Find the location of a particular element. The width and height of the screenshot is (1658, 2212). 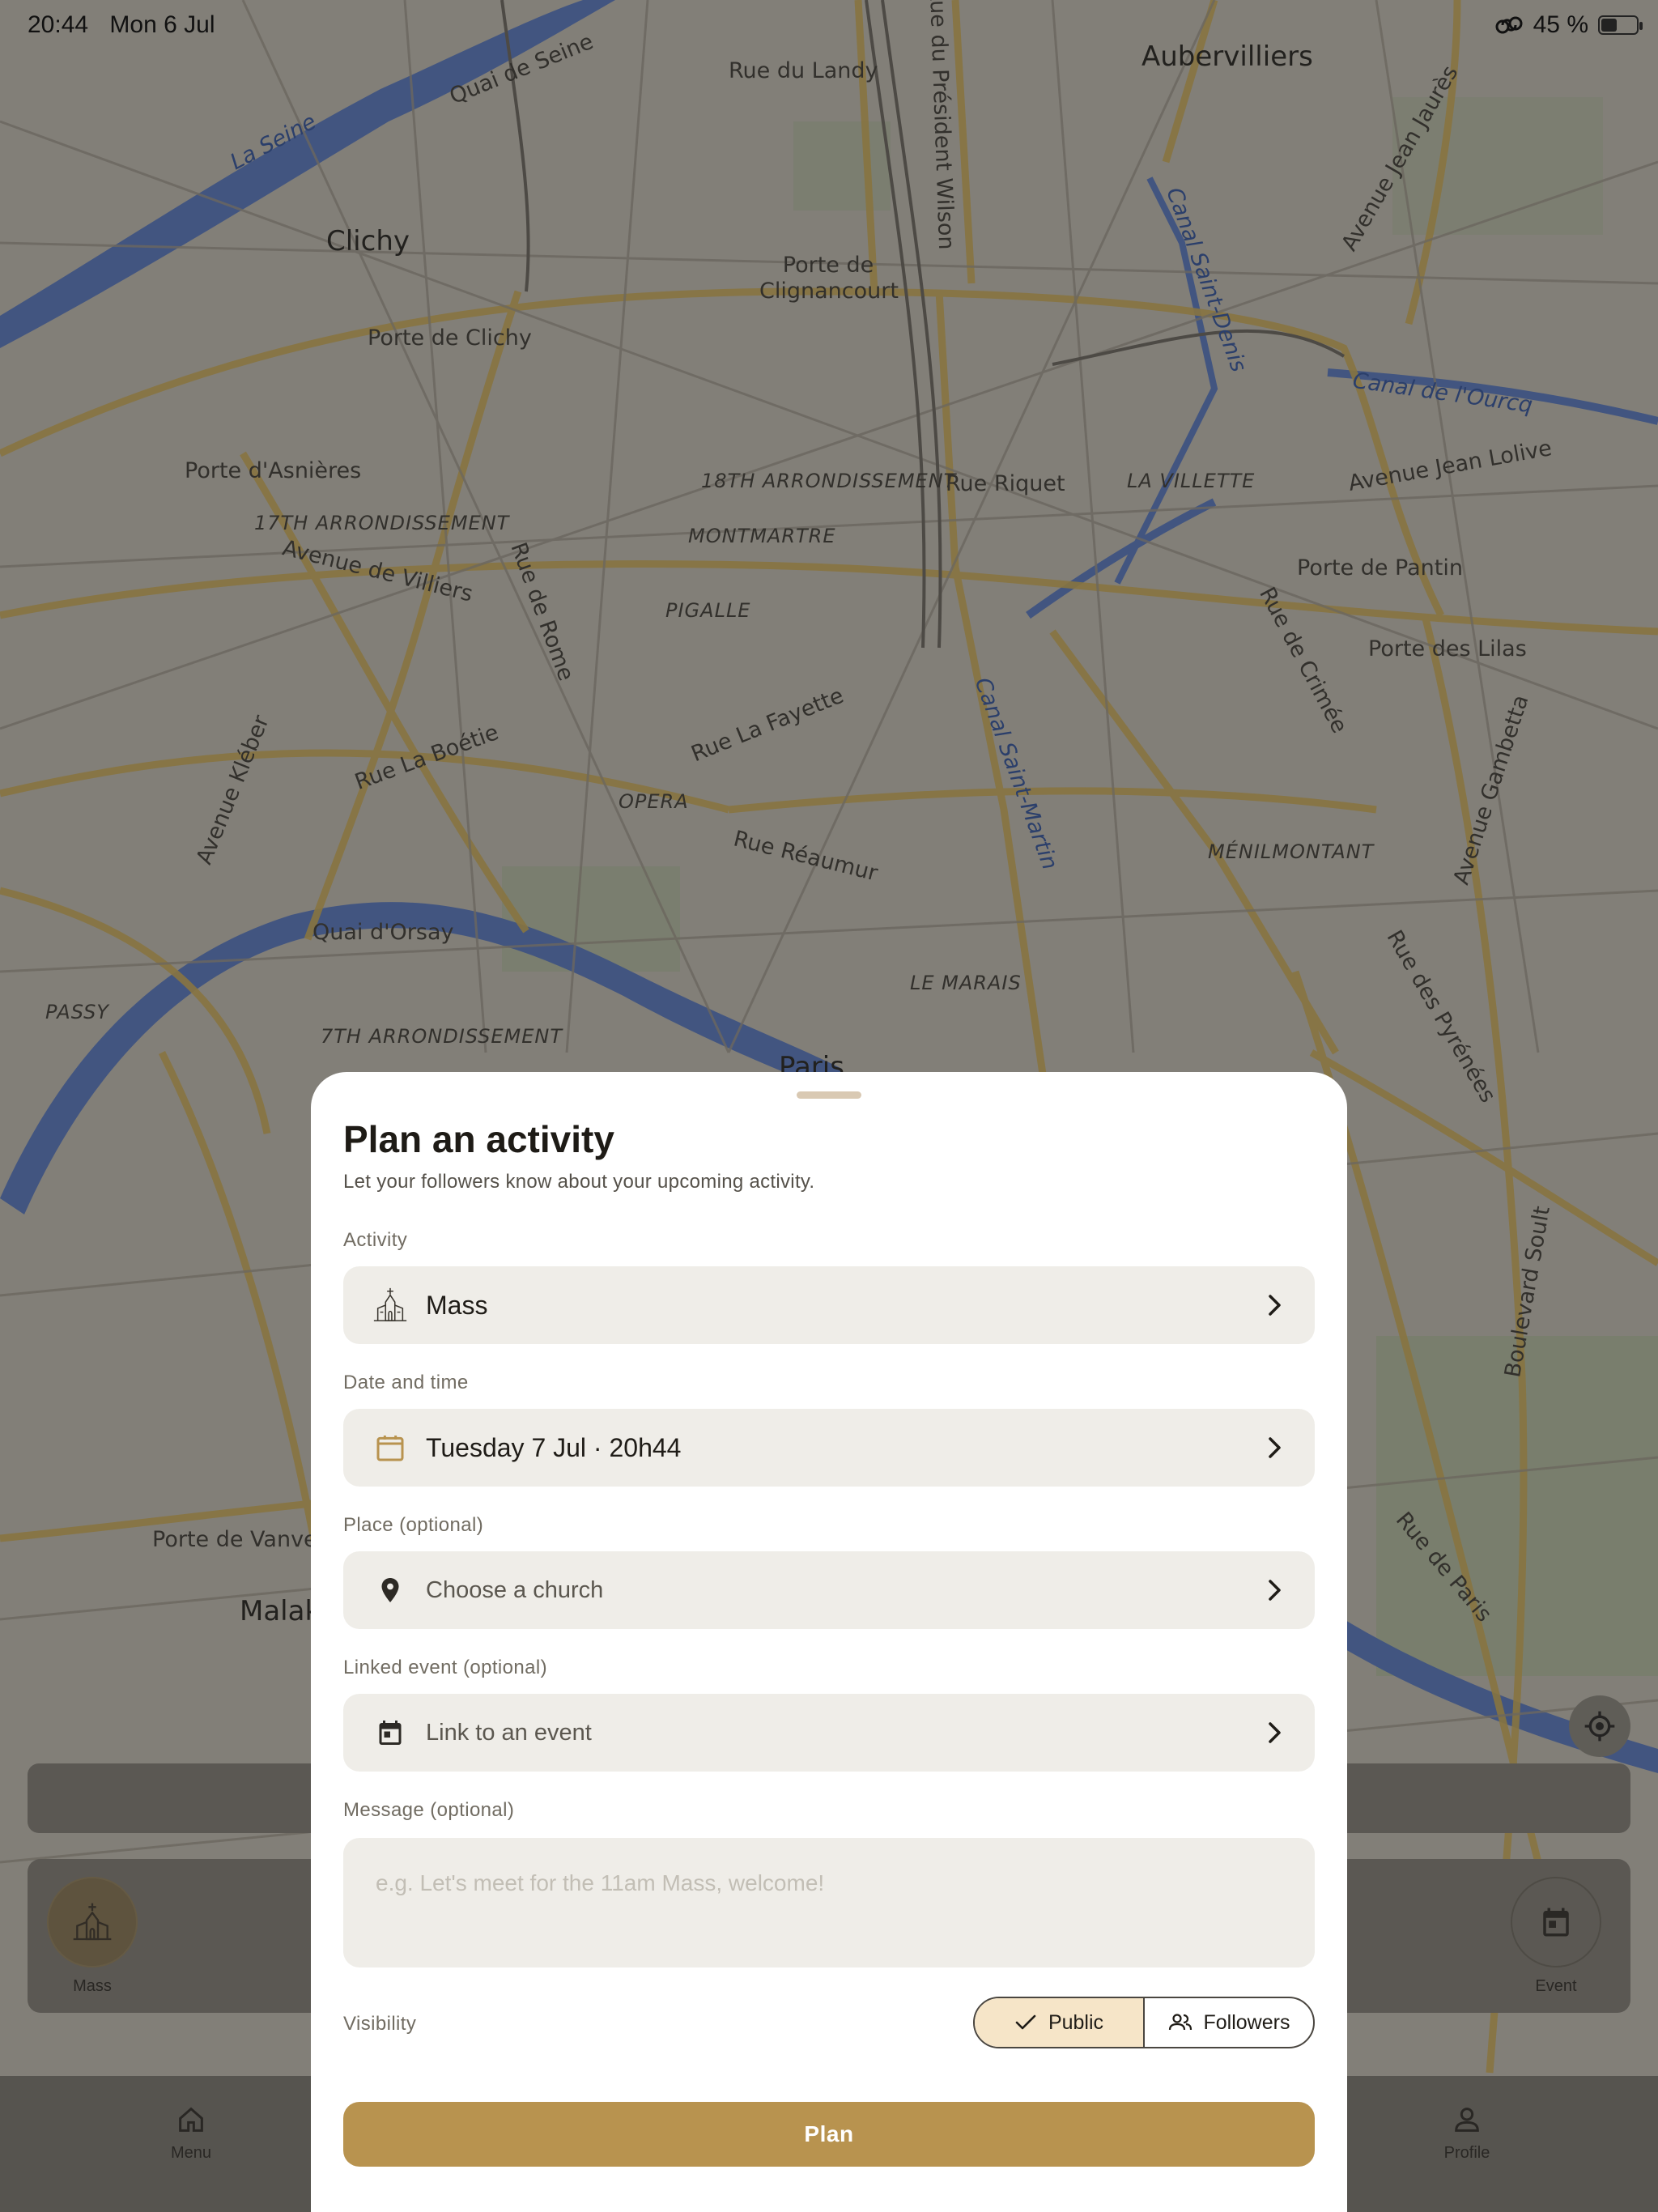

status-time-date: 20:44 Mon 6 Jul is located at coordinates (107, 25).